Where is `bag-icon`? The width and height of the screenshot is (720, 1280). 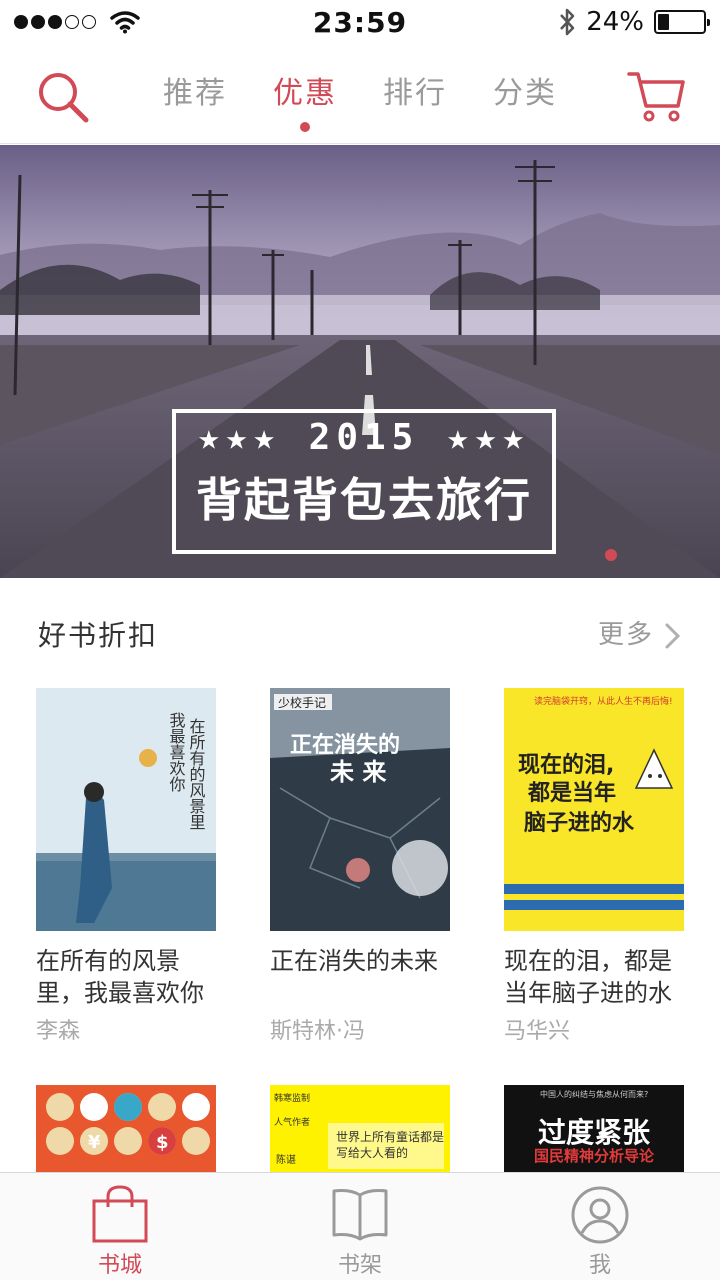 bag-icon is located at coordinates (120, 1214).